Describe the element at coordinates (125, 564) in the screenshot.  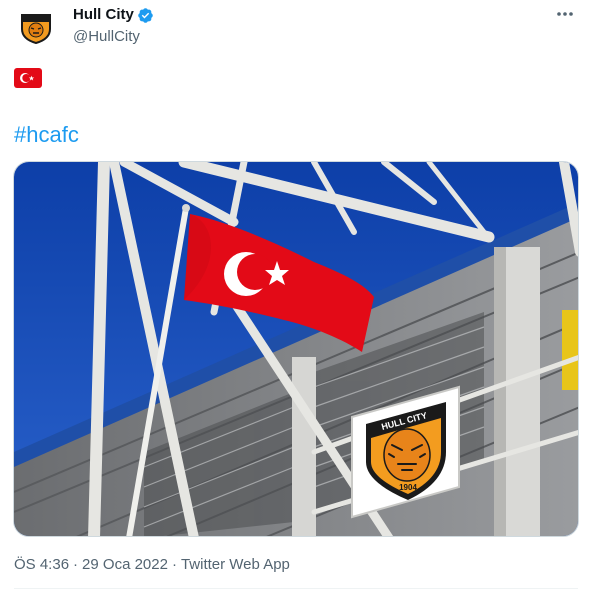
I see `tweet-date-link: 29 Oca 2022` at that location.